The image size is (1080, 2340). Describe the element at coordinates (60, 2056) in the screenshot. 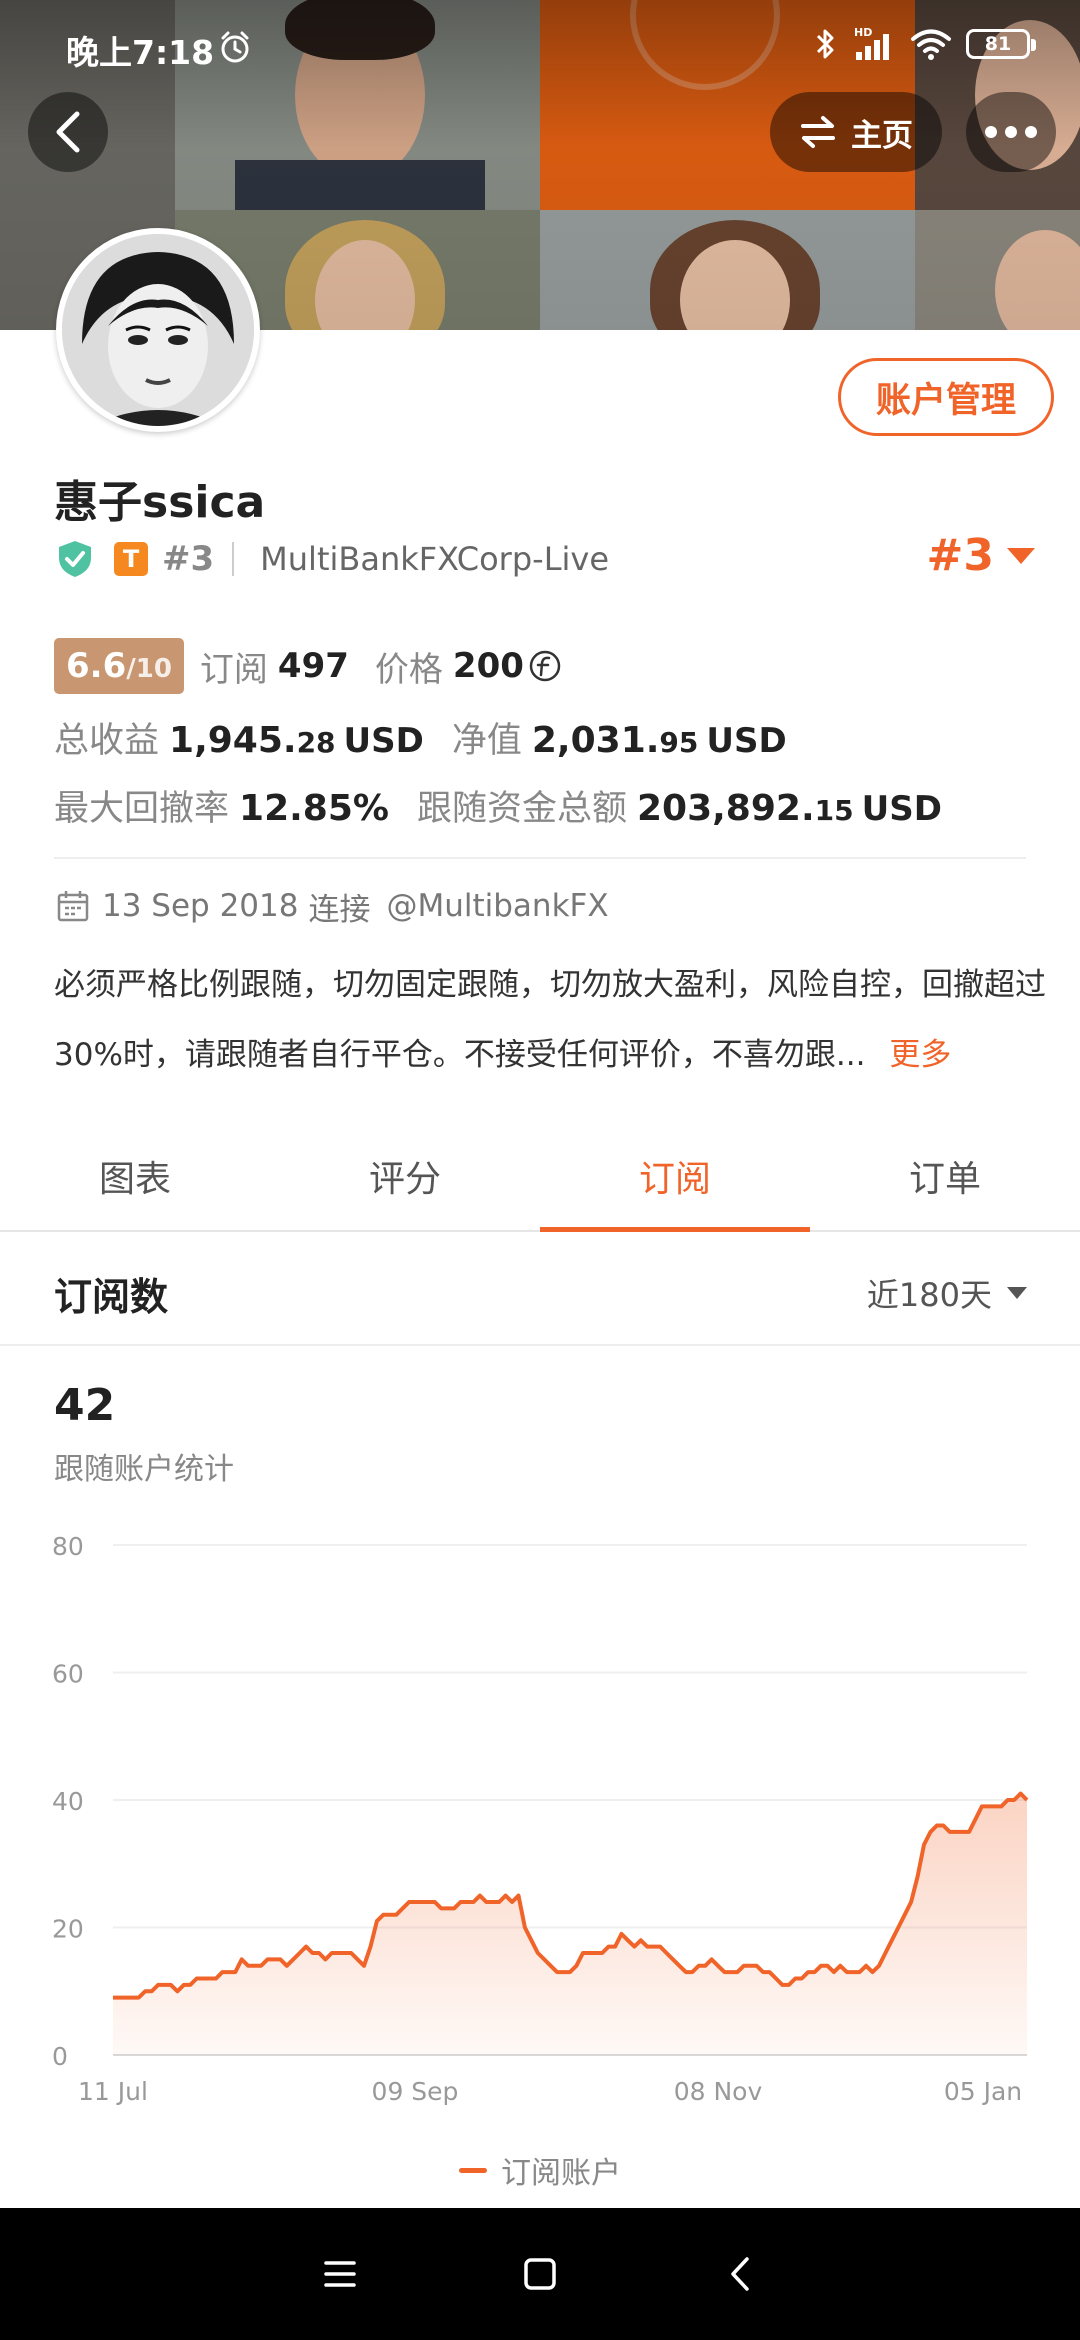

I see `y-tick-label: 0` at that location.